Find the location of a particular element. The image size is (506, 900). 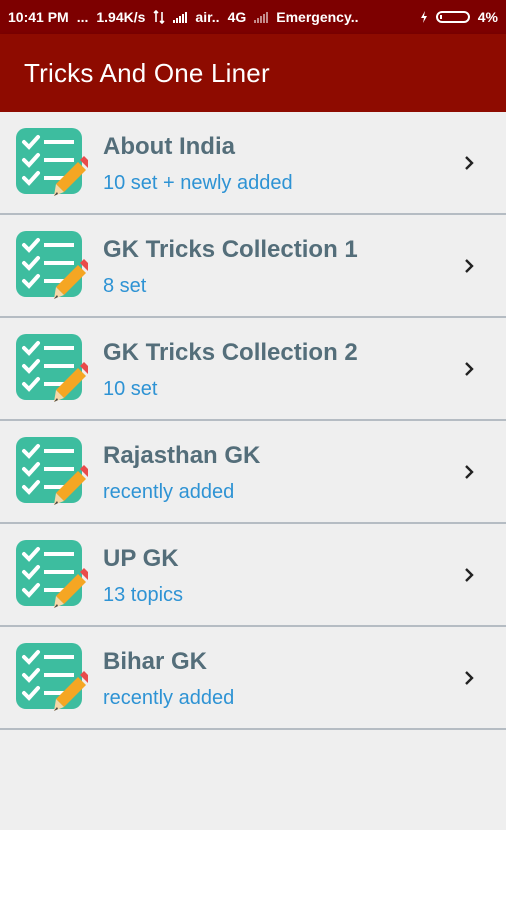

list-item-bihar-gk: Bihar GK recently added is located at coordinates (253, 678).